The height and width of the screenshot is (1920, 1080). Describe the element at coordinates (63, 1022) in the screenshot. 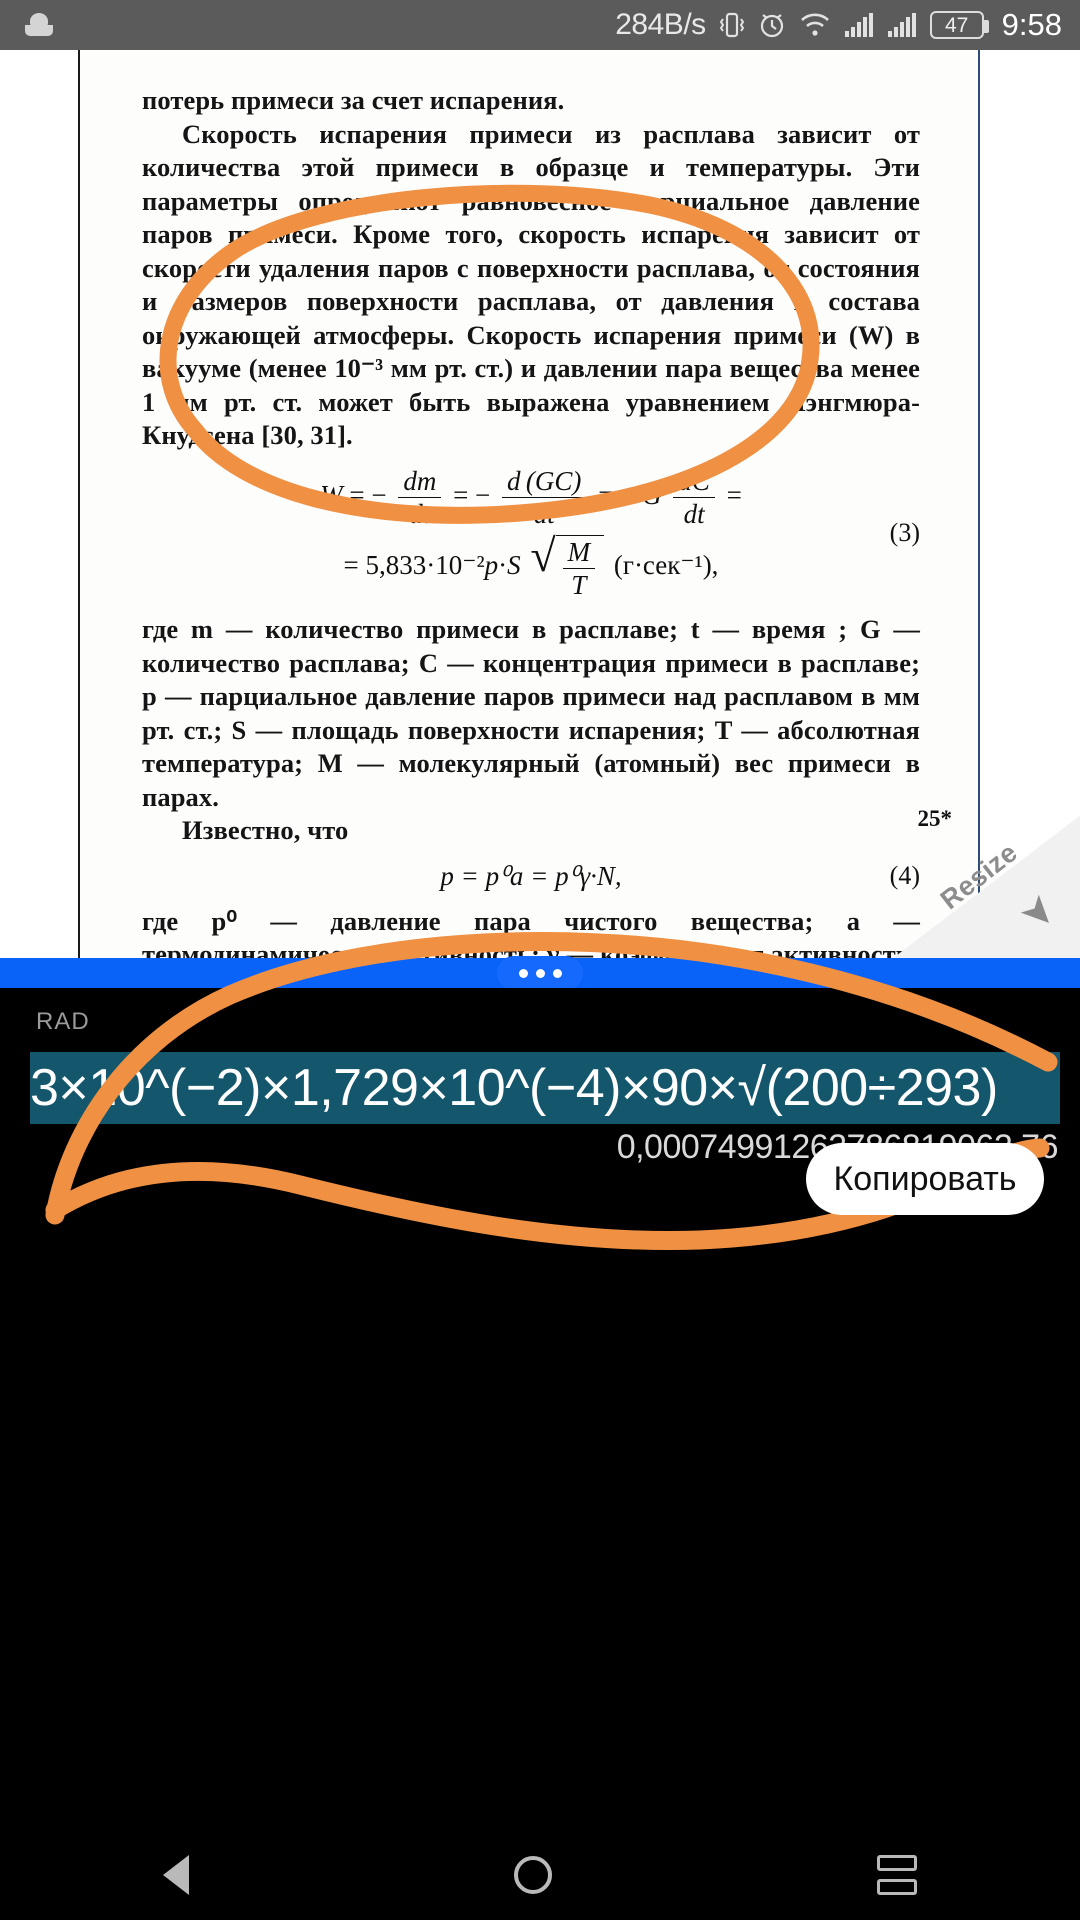

I see `angle-mode-label: RAD` at that location.